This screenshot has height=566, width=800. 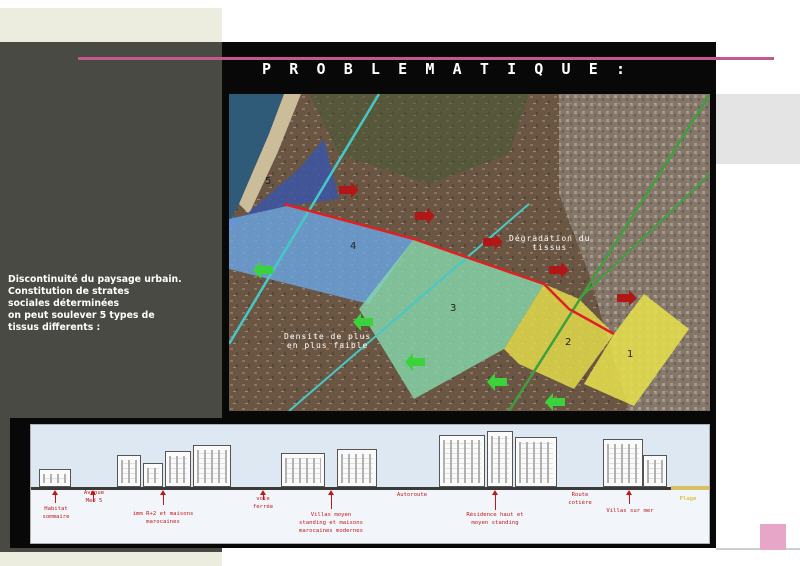 I want to click on label-line: Villas sur mer, so click(x=630, y=511).